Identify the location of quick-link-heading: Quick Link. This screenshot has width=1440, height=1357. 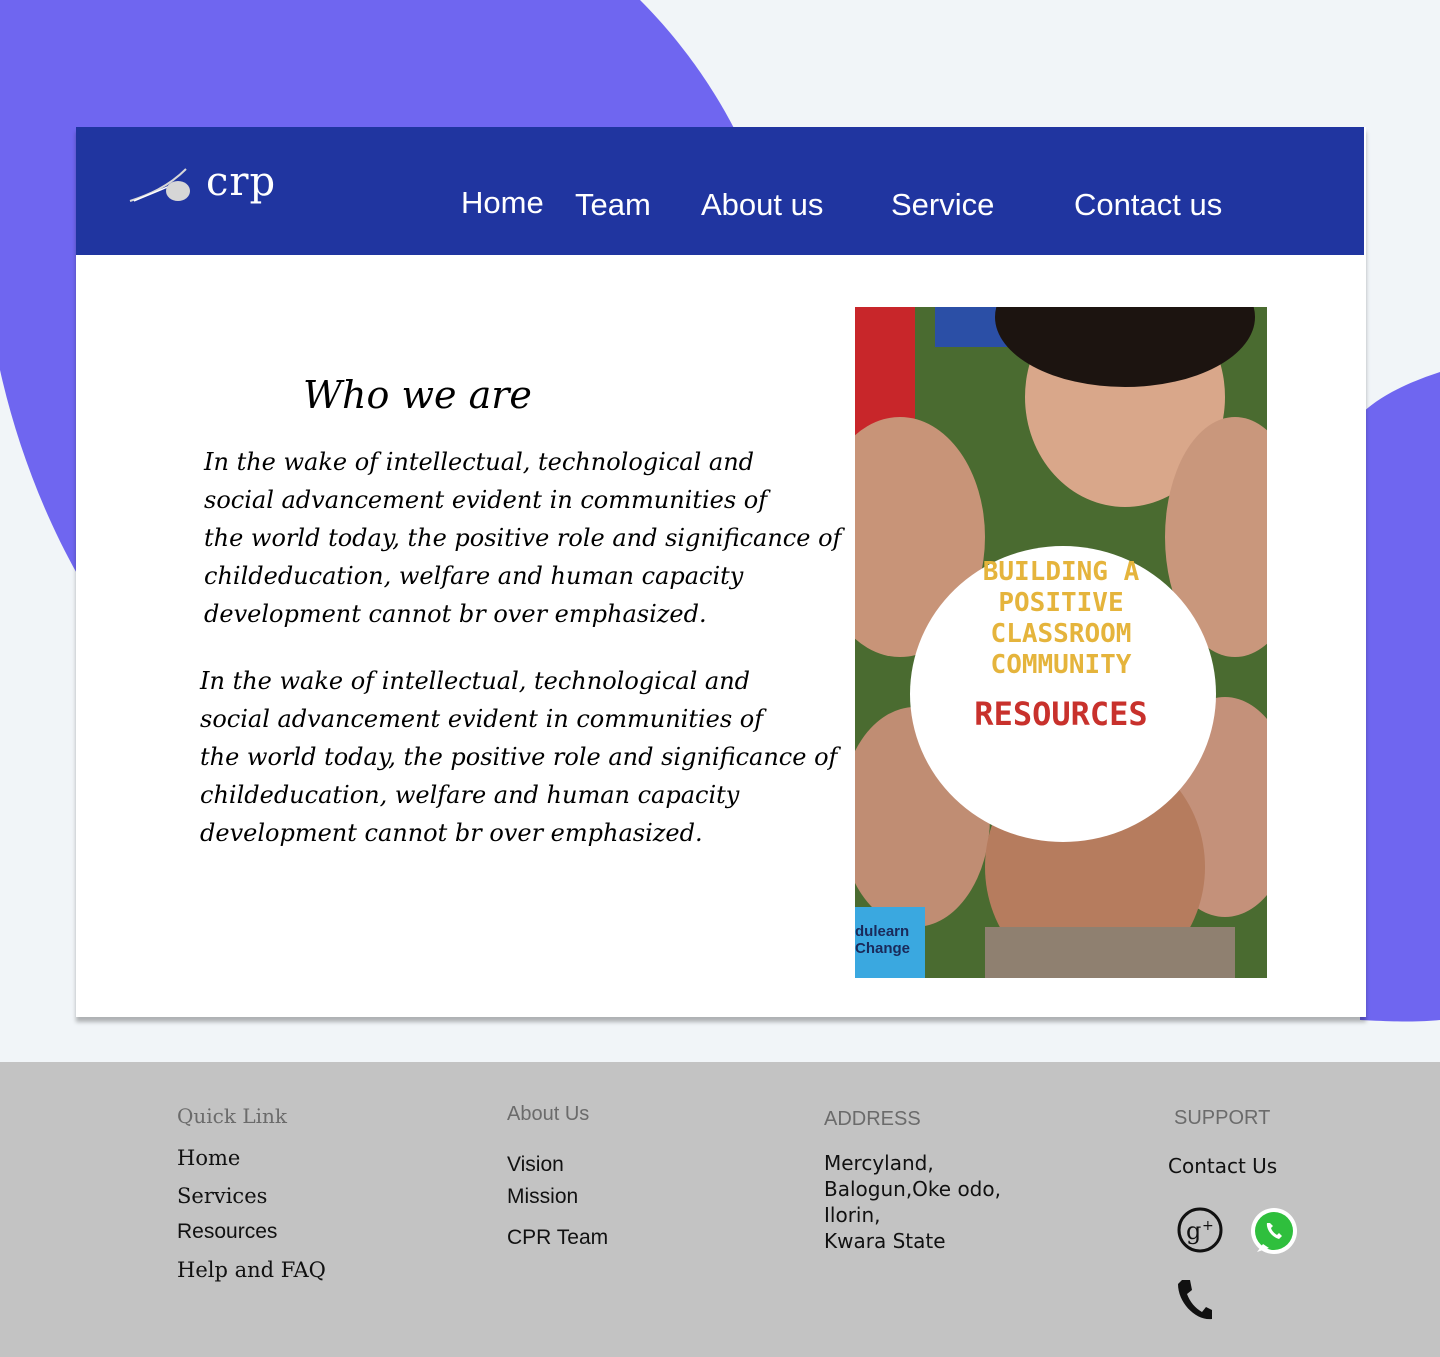
(232, 1116).